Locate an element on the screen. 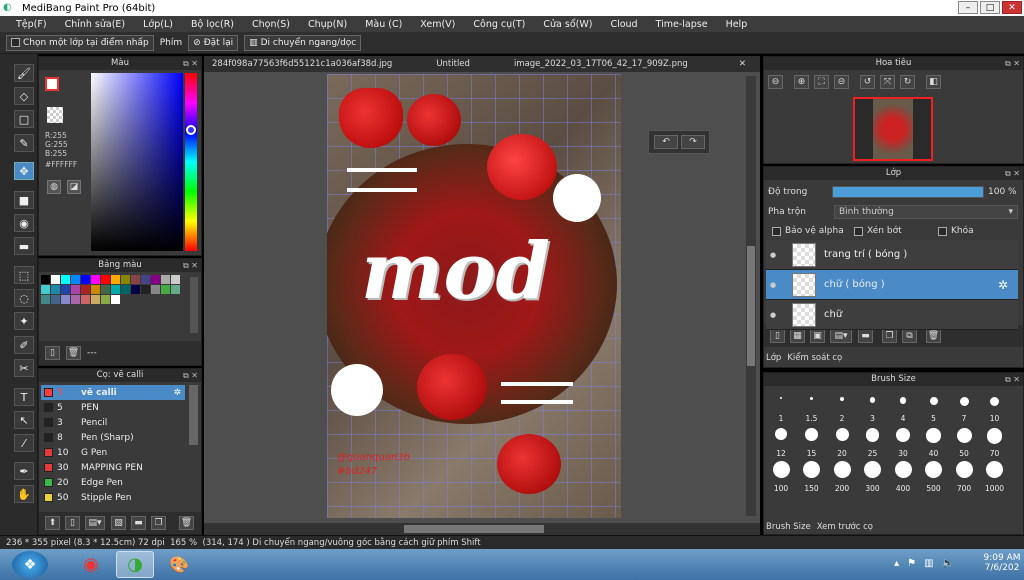  tray-network-icon: ▥ is located at coordinates (928, 563).